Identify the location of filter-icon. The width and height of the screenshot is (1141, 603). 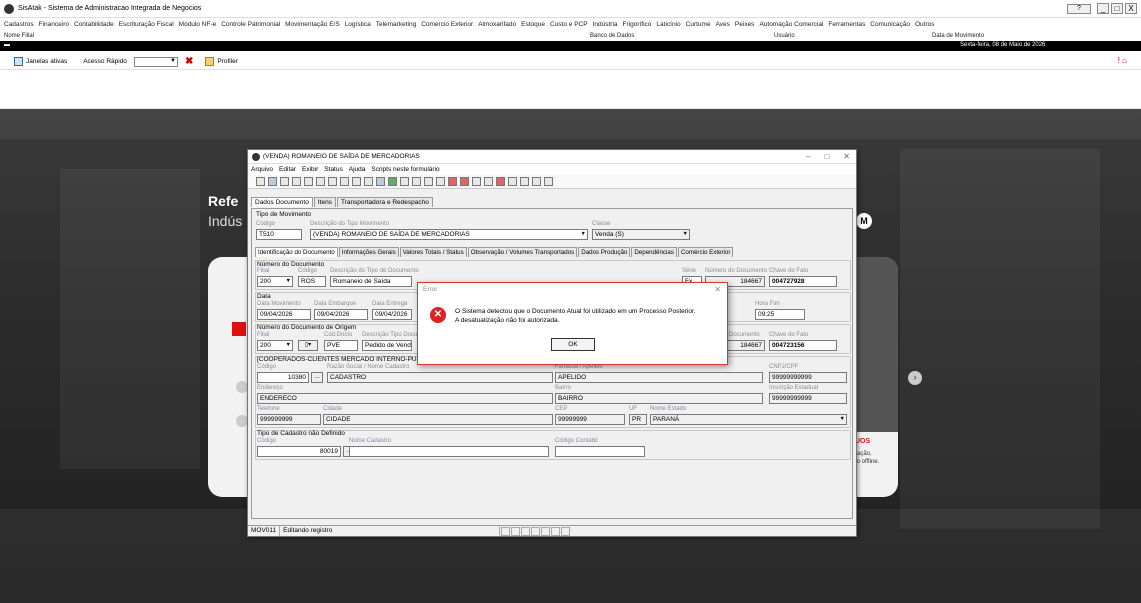
(524, 181).